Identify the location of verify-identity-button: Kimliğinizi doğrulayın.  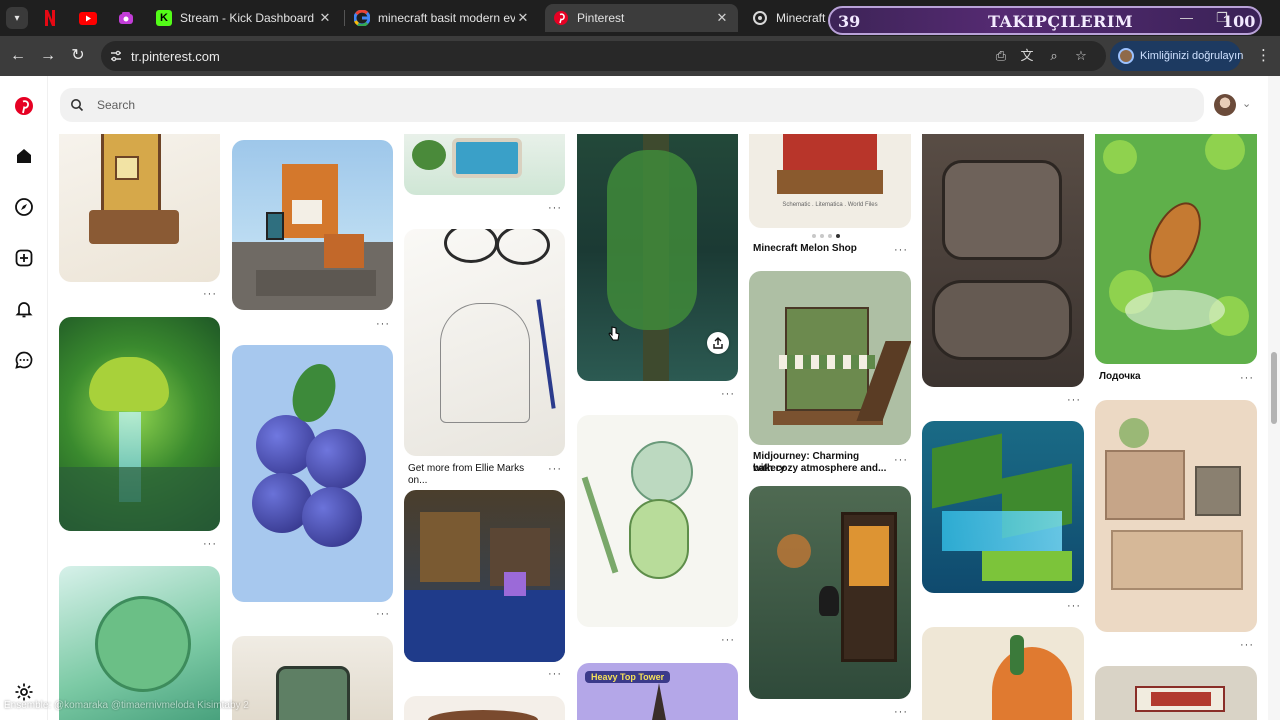
(1177, 56).